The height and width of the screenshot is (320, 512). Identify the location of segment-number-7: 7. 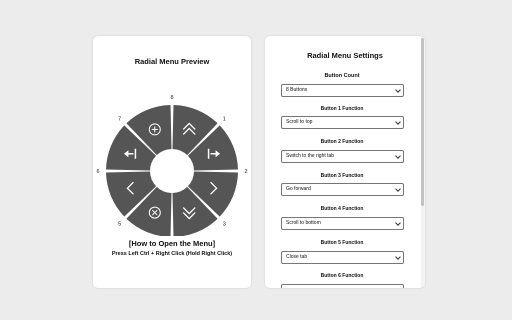
(119, 120).